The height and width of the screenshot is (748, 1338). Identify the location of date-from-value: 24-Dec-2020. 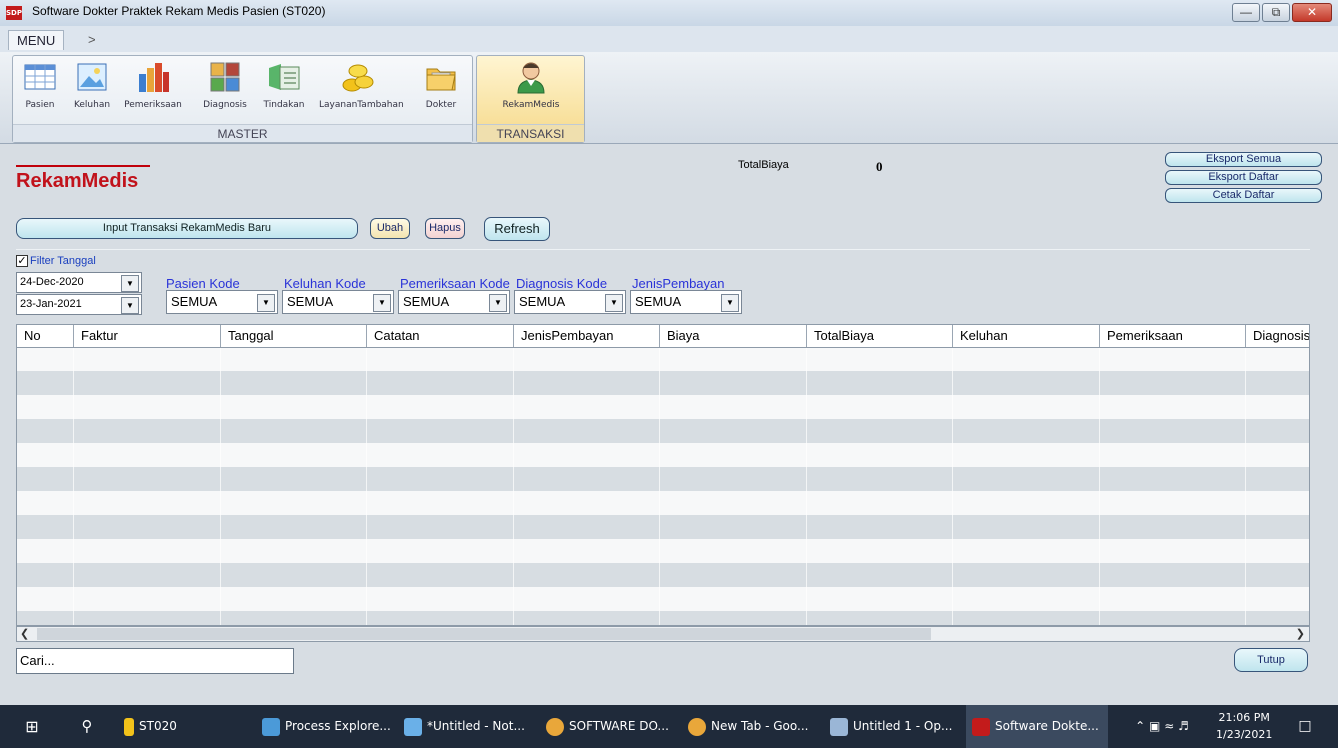
(52, 282).